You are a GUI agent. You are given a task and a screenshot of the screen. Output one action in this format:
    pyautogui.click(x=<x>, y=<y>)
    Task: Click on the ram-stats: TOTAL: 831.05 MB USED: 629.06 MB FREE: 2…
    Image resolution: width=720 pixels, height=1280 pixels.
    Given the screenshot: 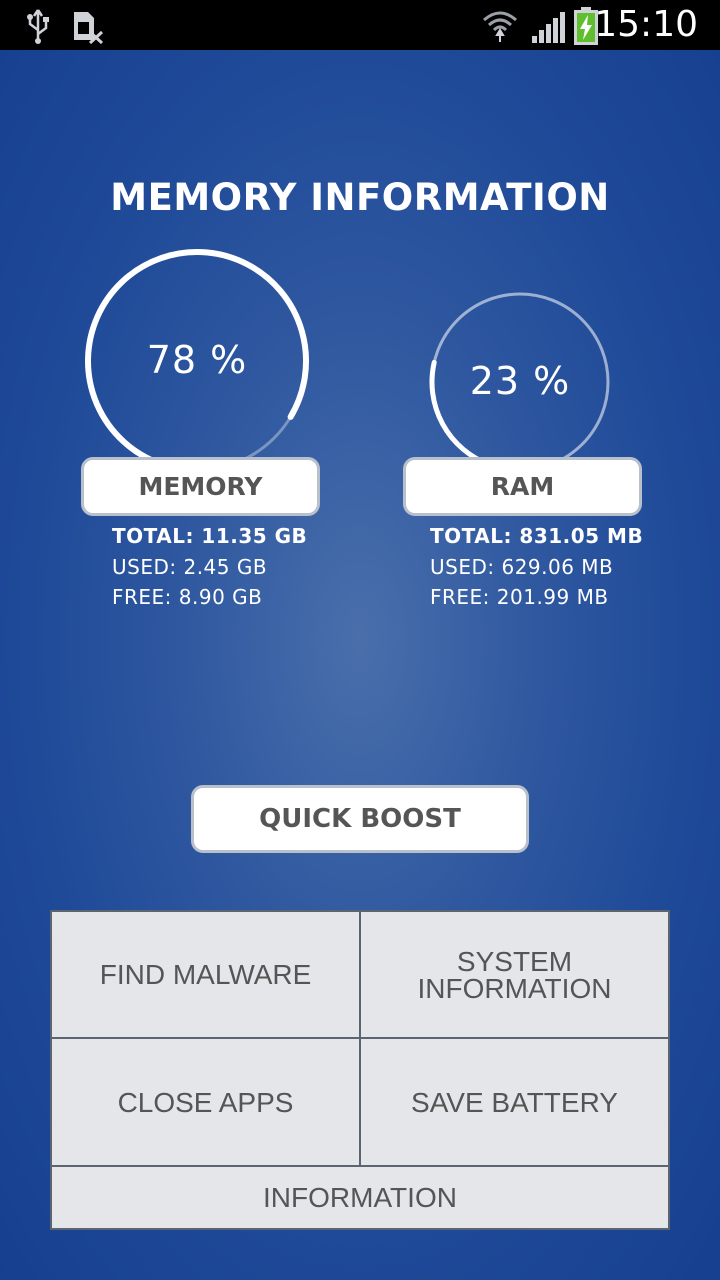 What is the action you would take?
    pyautogui.click(x=536, y=567)
    